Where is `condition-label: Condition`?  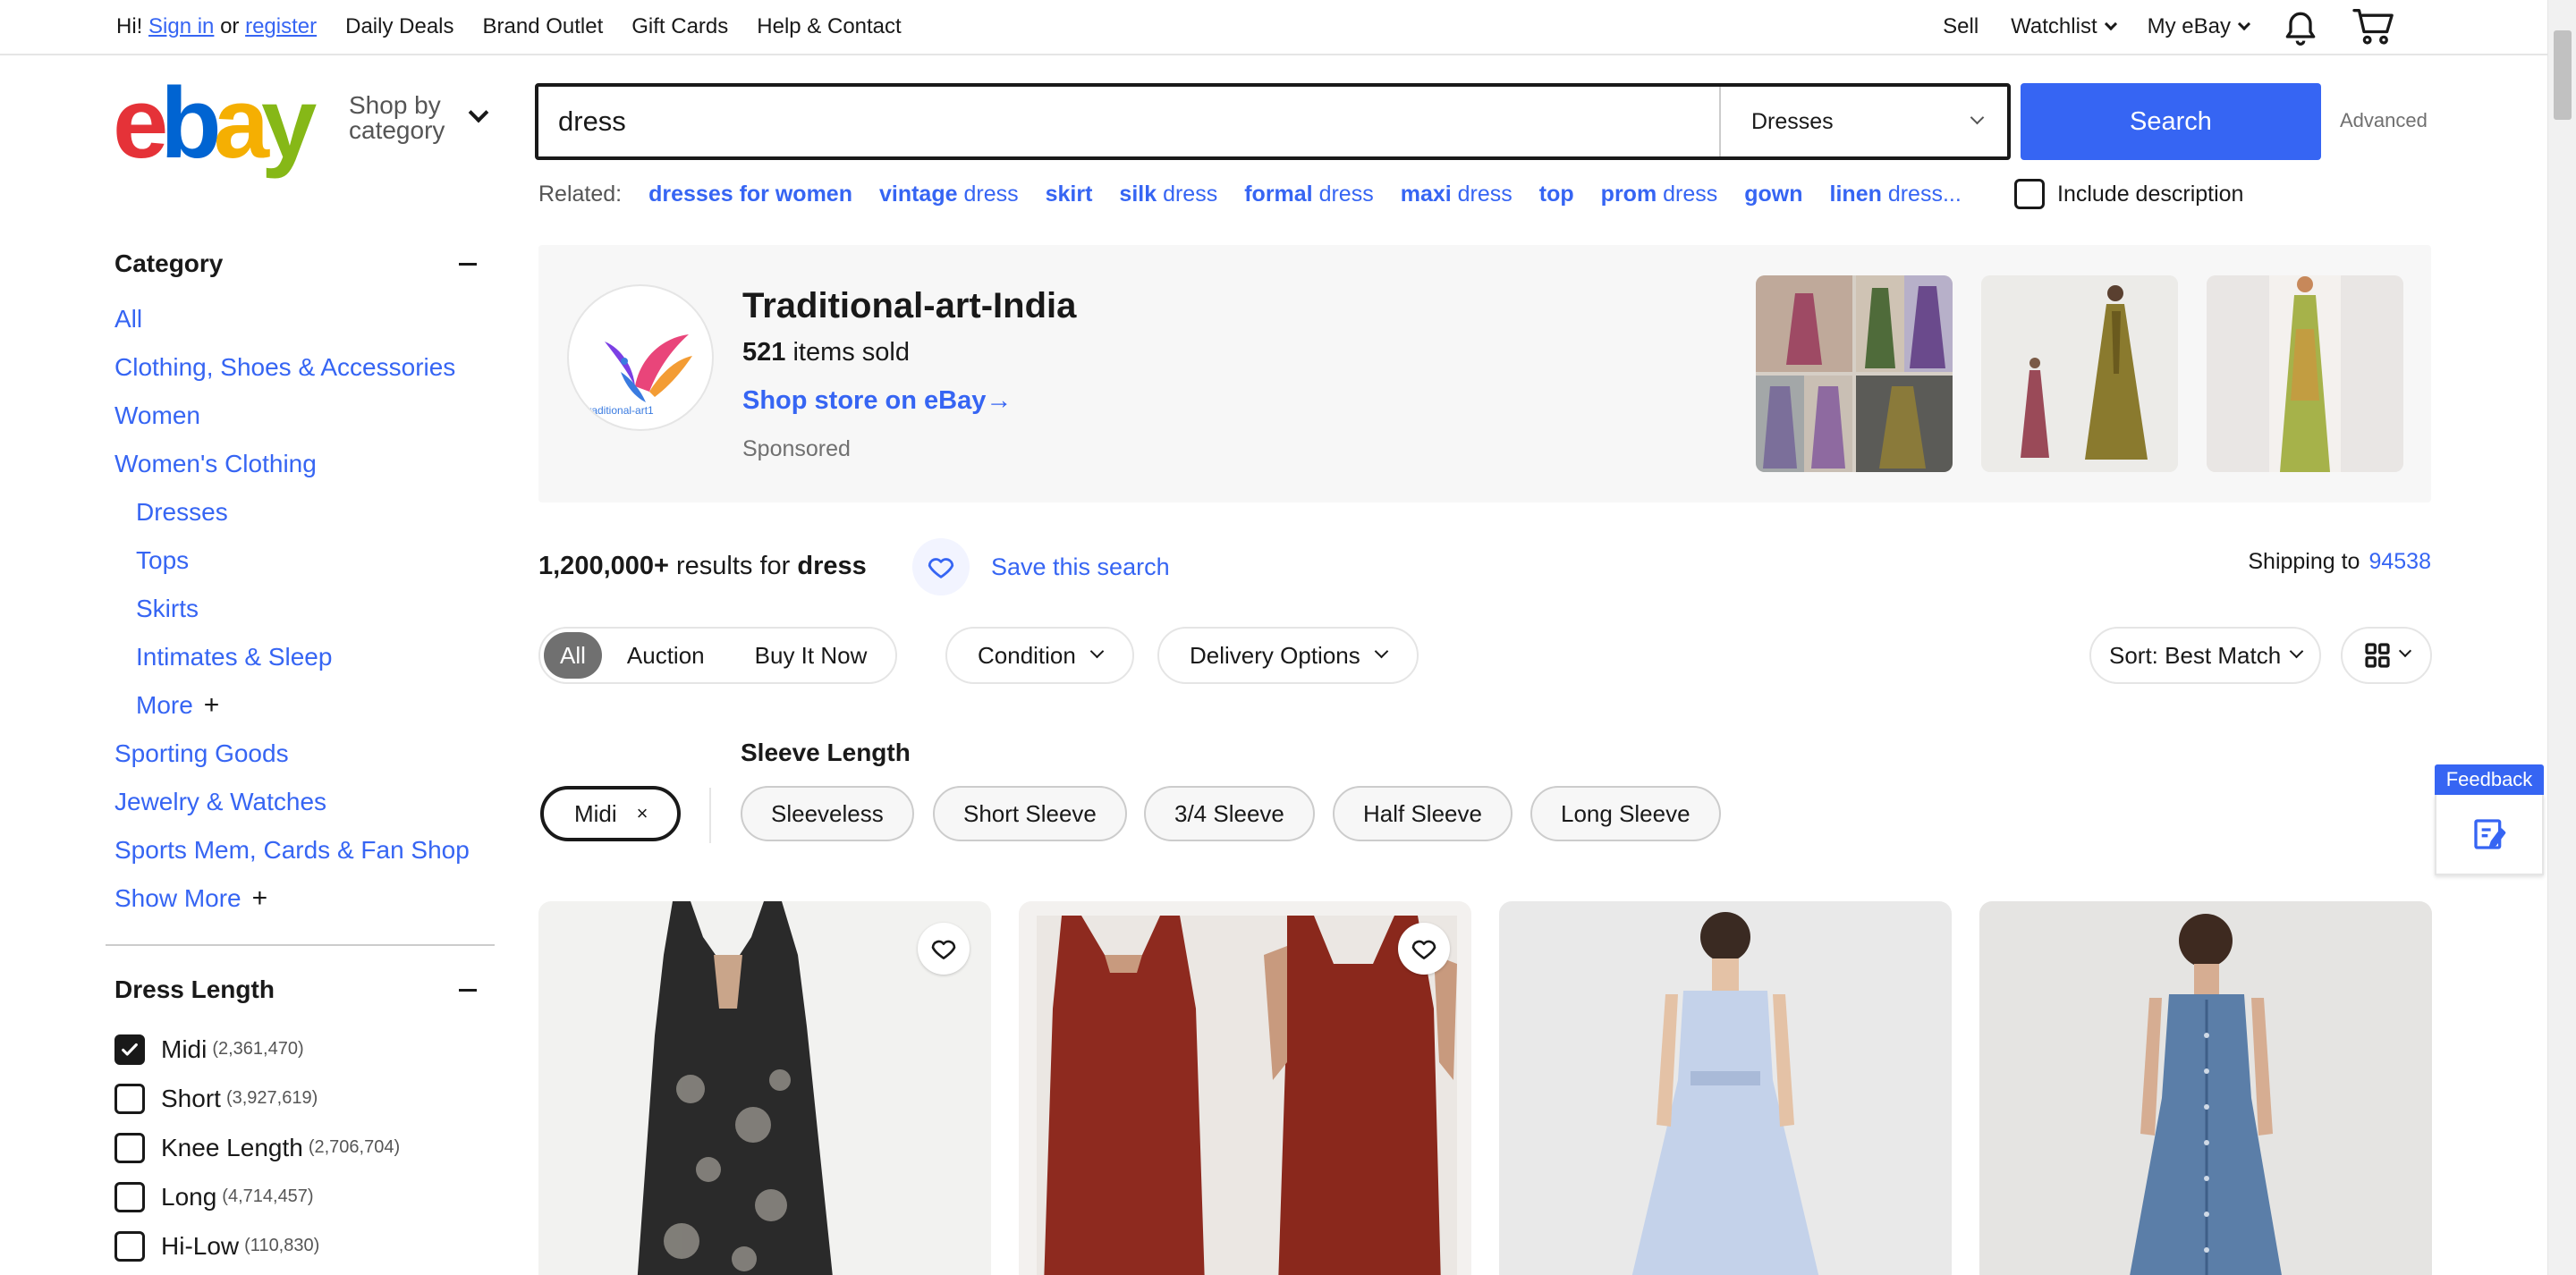 condition-label: Condition is located at coordinates (1027, 655).